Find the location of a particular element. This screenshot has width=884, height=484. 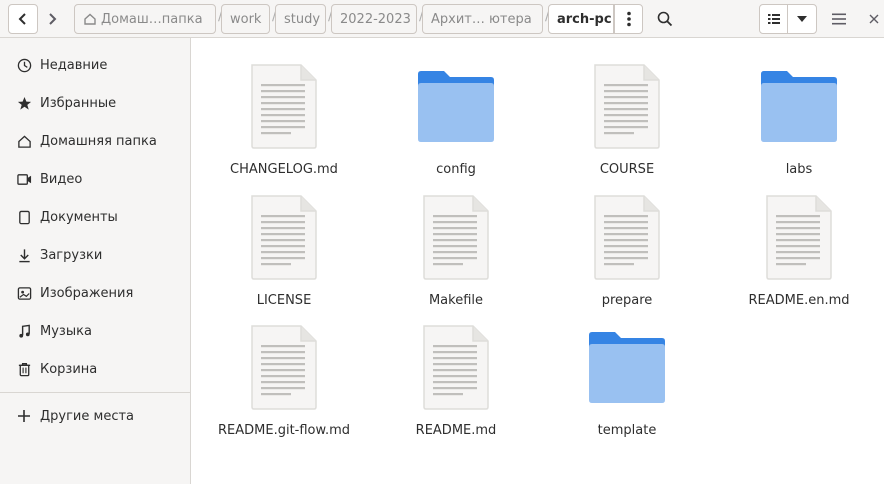

sidebar-item-trash: Корзина is located at coordinates (95, 369).